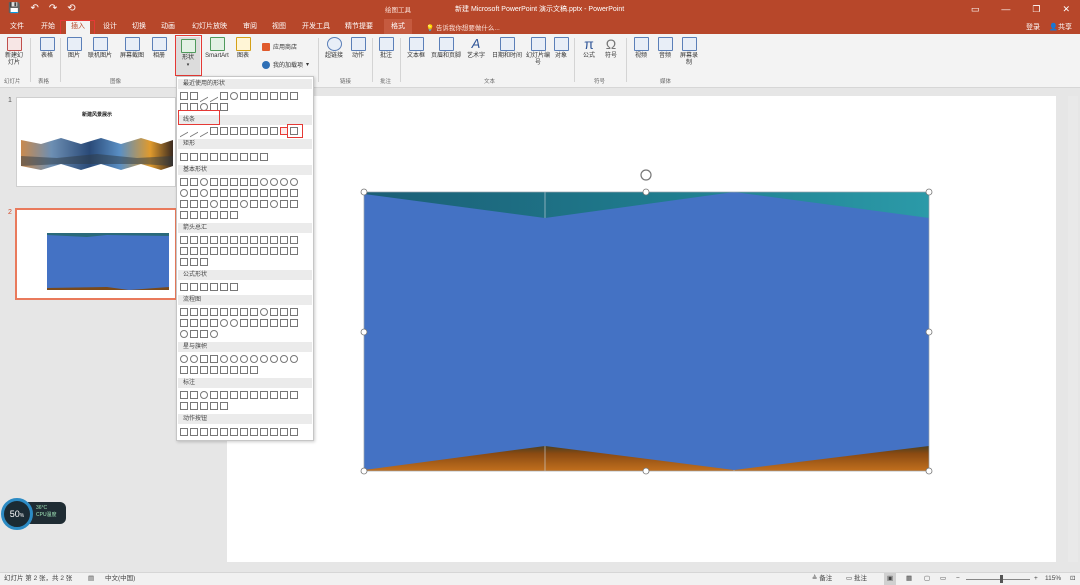  I want to click on bracket-shape-icon, so click(224, 107).